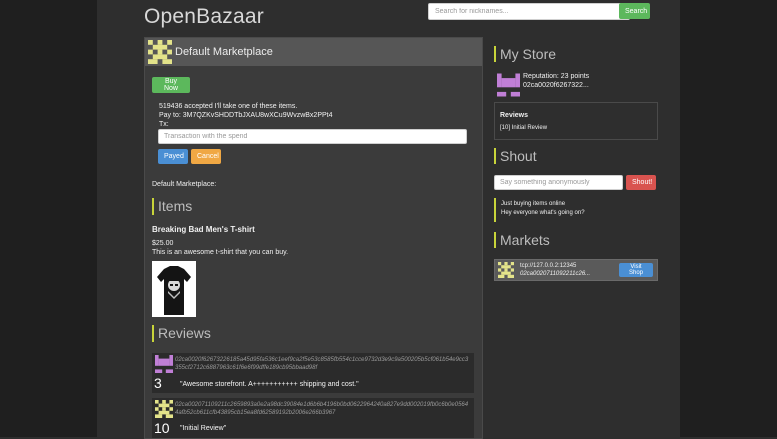  What do you see at coordinates (172, 206) in the screenshot?
I see `items-section-title: Items` at bounding box center [172, 206].